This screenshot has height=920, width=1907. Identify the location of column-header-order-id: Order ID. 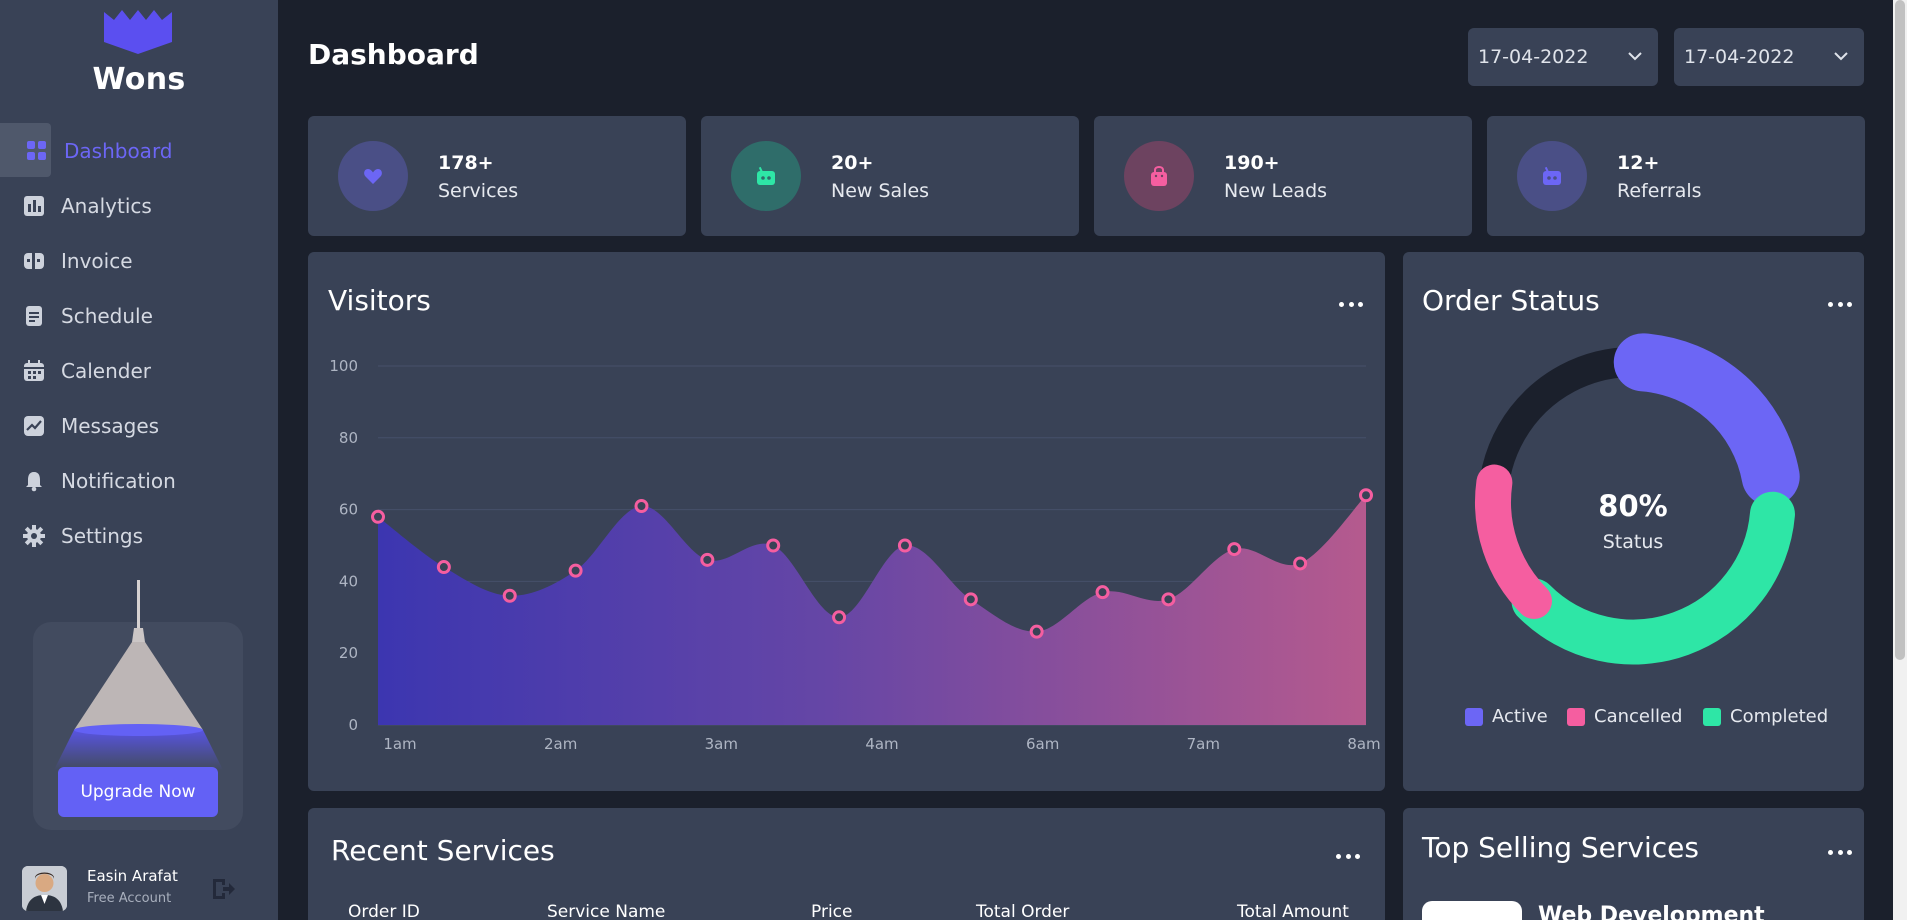
(384, 911).